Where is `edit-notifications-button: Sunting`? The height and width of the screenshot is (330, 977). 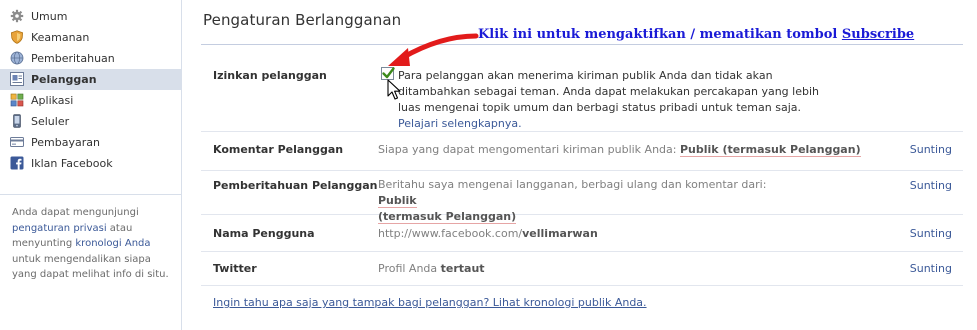 edit-notifications-button: Sunting is located at coordinates (931, 185).